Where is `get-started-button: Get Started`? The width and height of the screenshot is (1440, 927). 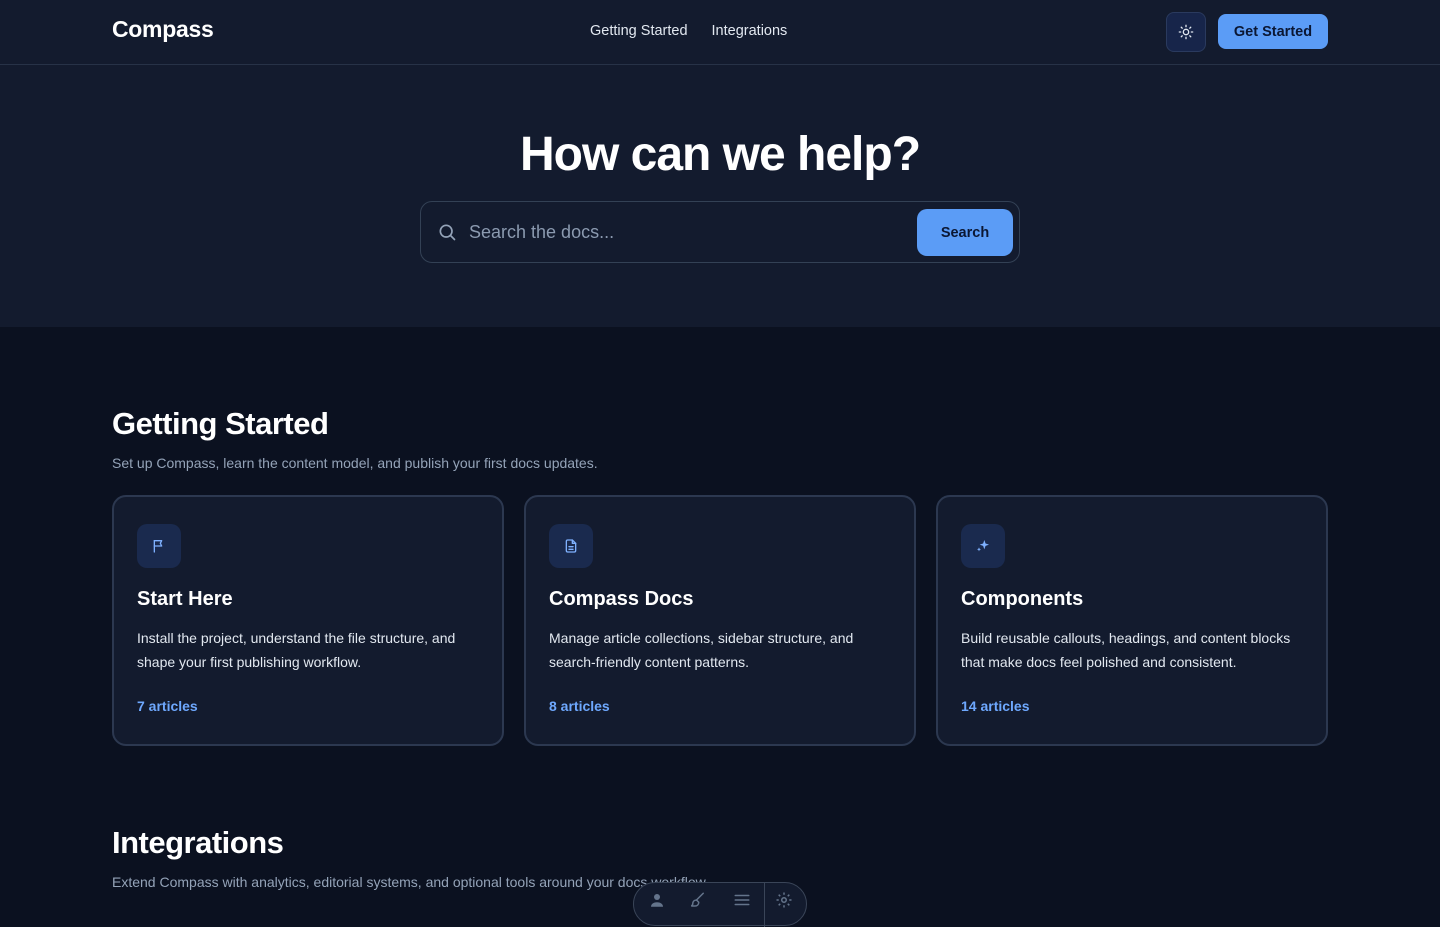
get-started-button: Get Started is located at coordinates (1273, 31).